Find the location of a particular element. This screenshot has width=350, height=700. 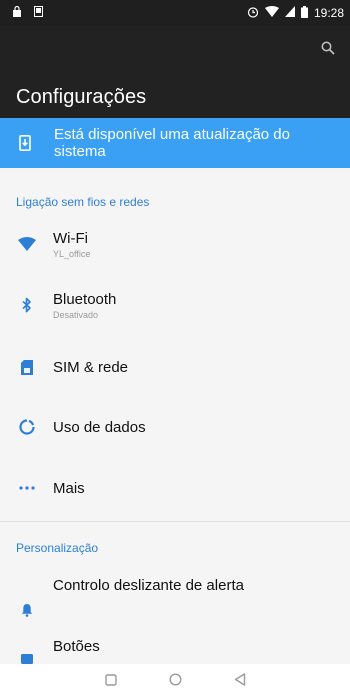

sim-card-icon is located at coordinates (26, 367).